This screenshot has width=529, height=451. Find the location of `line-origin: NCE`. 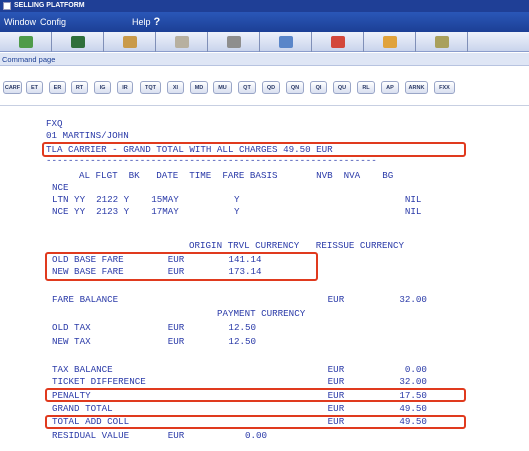

line-origin: NCE is located at coordinates (60, 187).